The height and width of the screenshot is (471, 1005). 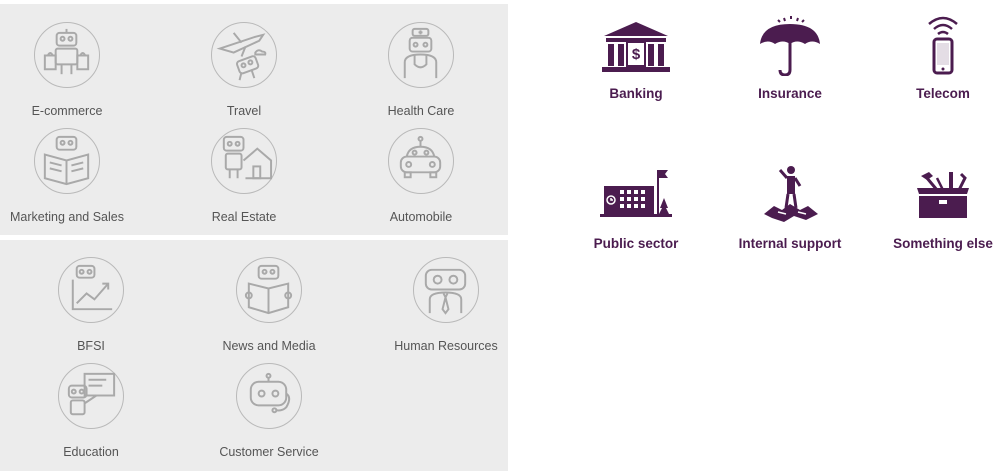 I want to click on category-automobile: Automobile, so click(x=421, y=176).